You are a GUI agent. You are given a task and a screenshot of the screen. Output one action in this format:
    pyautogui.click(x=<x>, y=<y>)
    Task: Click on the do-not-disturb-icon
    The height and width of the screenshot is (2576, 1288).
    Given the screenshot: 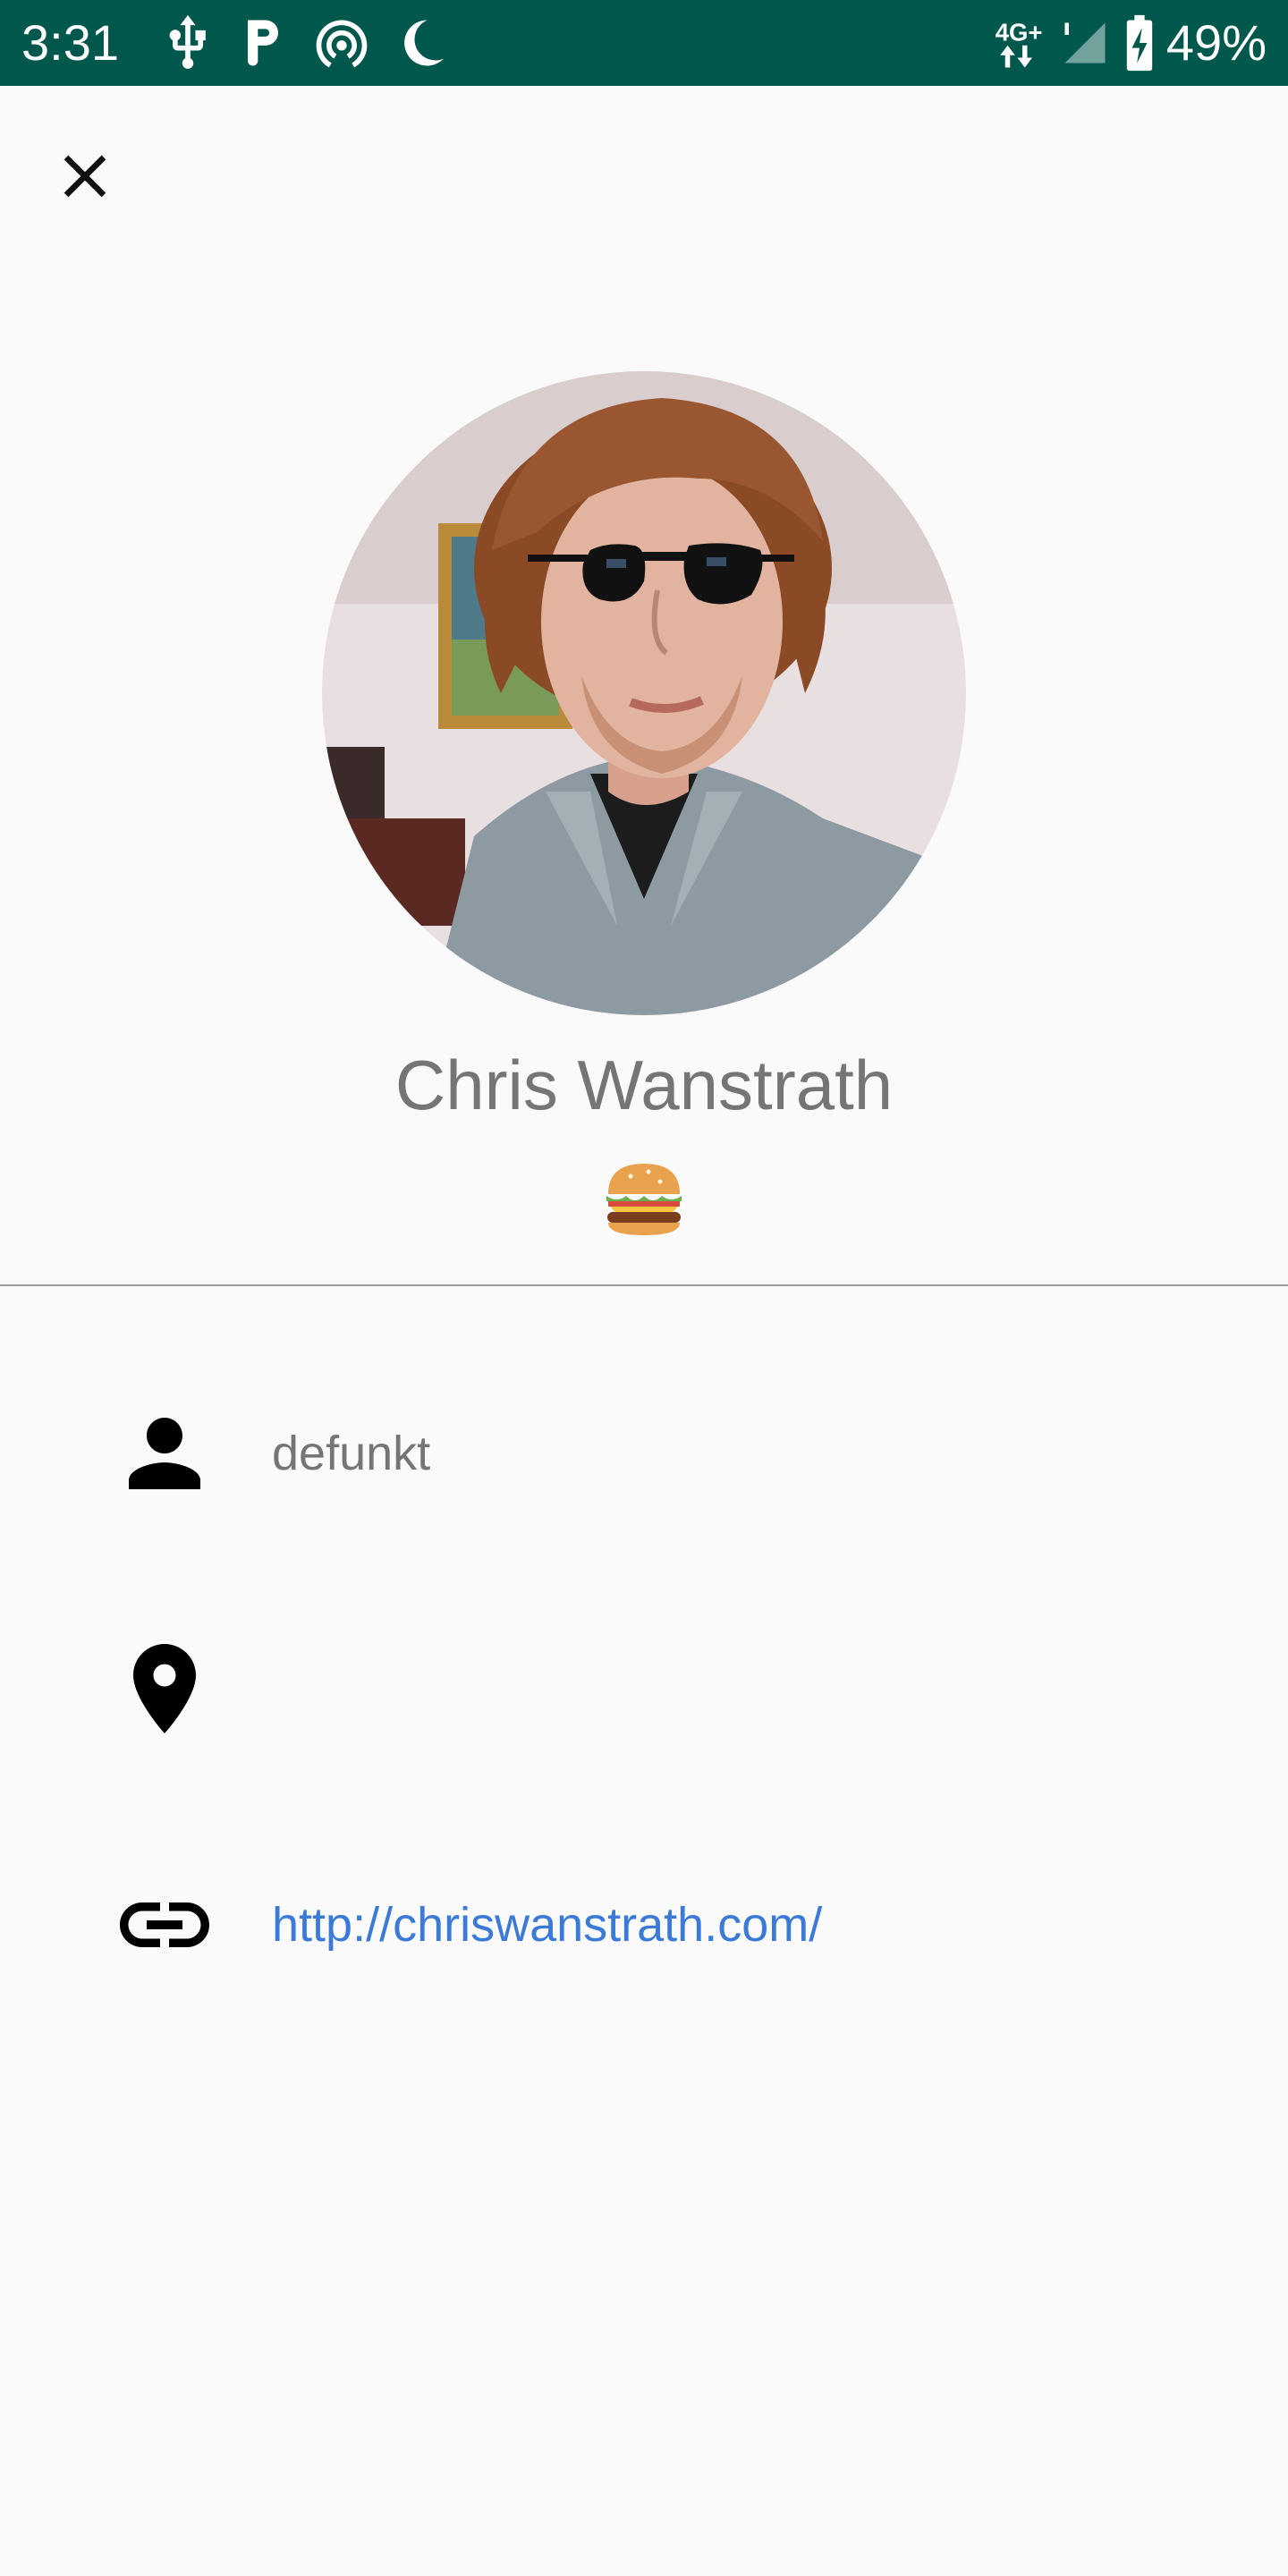 What is the action you would take?
    pyautogui.click(x=424, y=43)
    